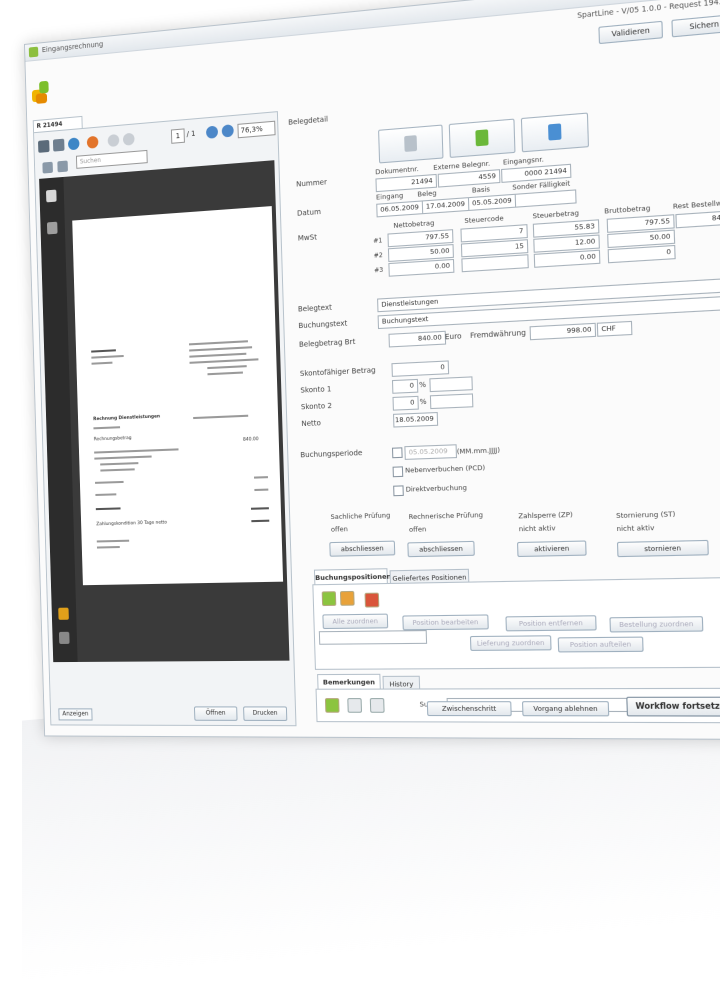 The width and height of the screenshot is (720, 981). Describe the element at coordinates (347, 598) in the screenshot. I see `edit-icon` at that location.